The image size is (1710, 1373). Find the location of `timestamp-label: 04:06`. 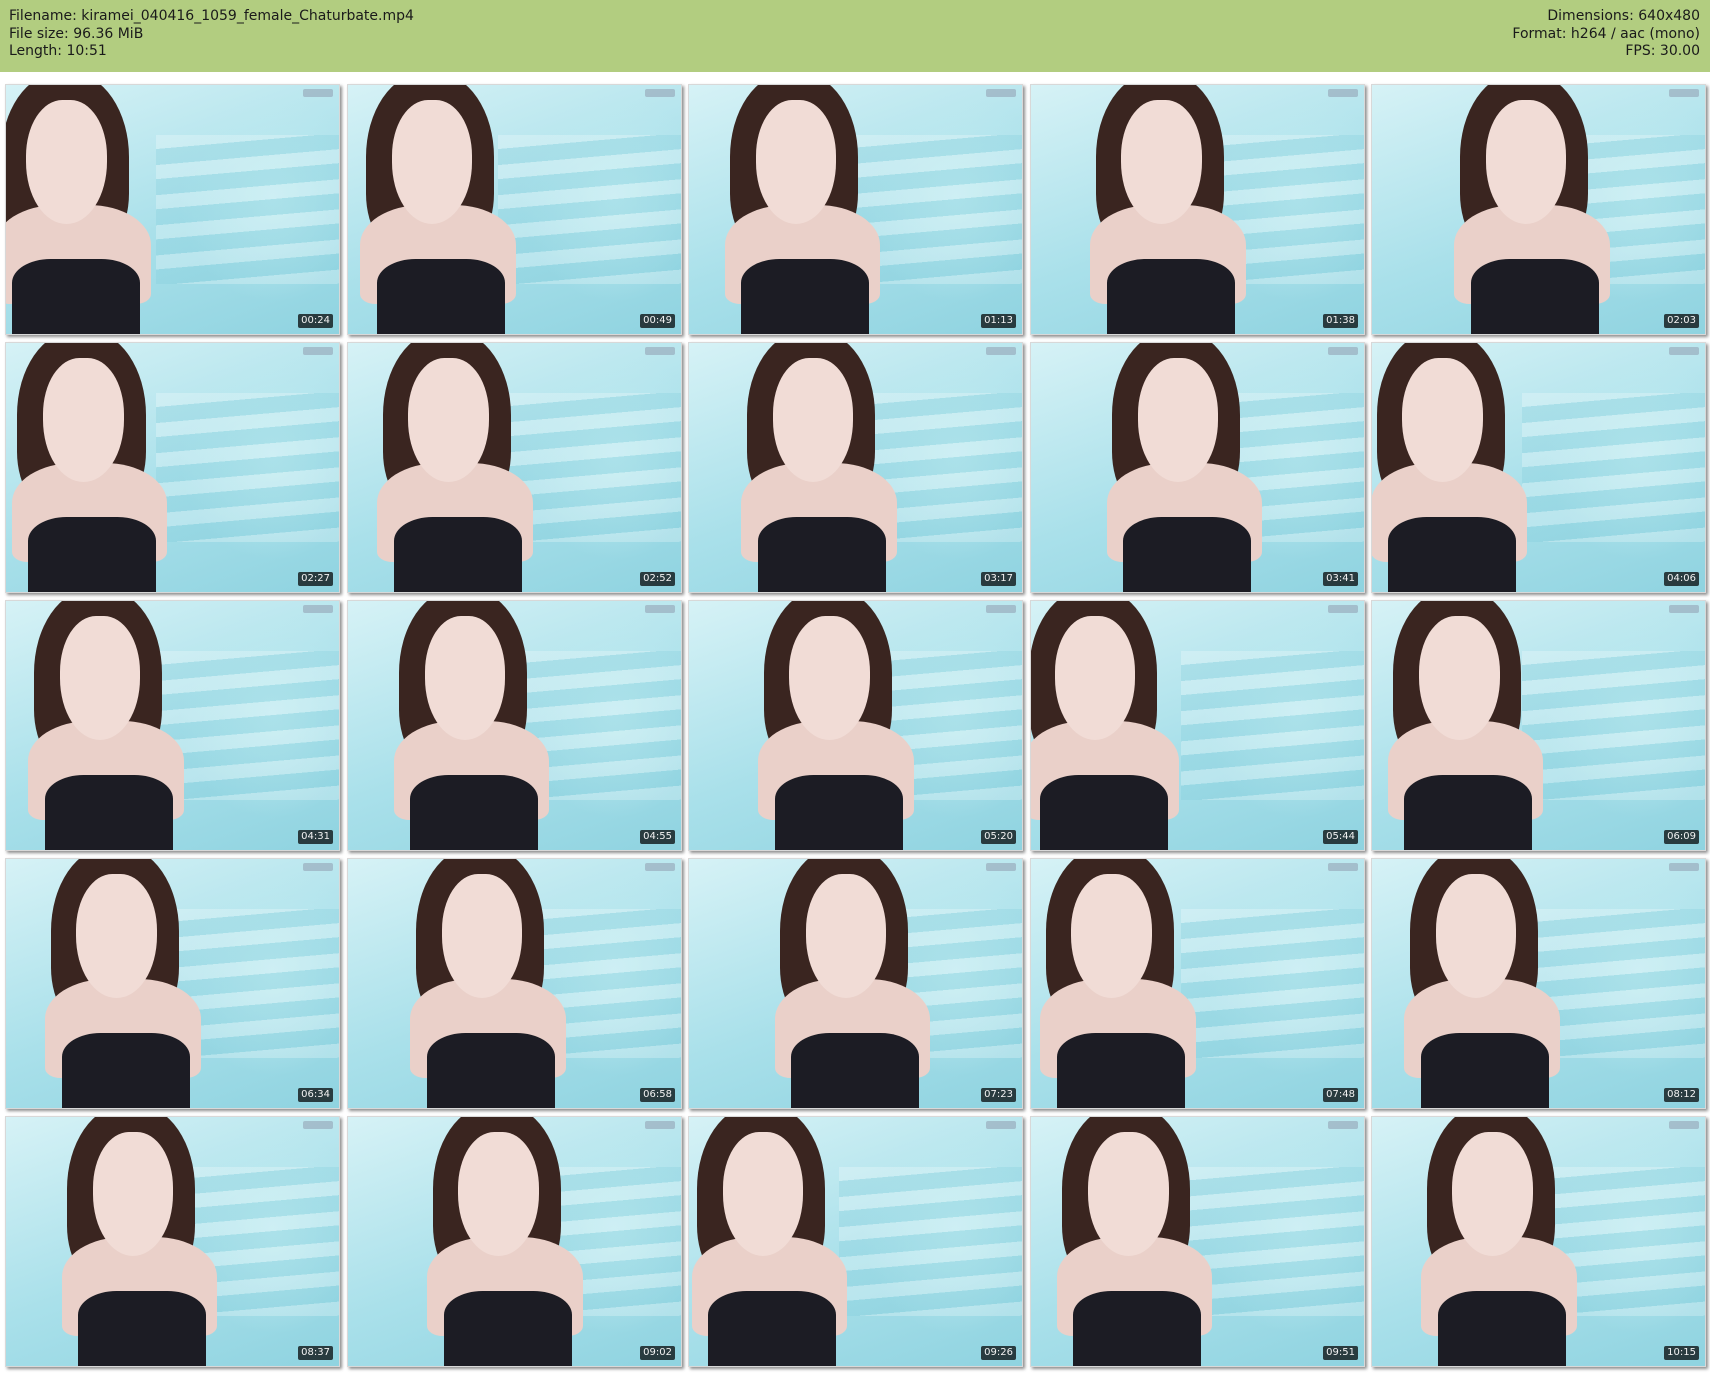

timestamp-label: 04:06 is located at coordinates (1681, 579).